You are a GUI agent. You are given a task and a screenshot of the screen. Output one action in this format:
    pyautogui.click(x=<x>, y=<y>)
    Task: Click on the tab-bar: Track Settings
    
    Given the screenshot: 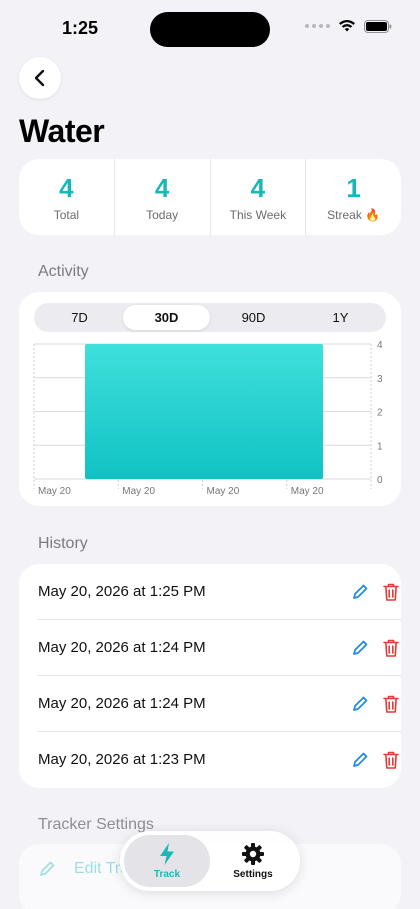 What is the action you would take?
    pyautogui.click(x=210, y=861)
    